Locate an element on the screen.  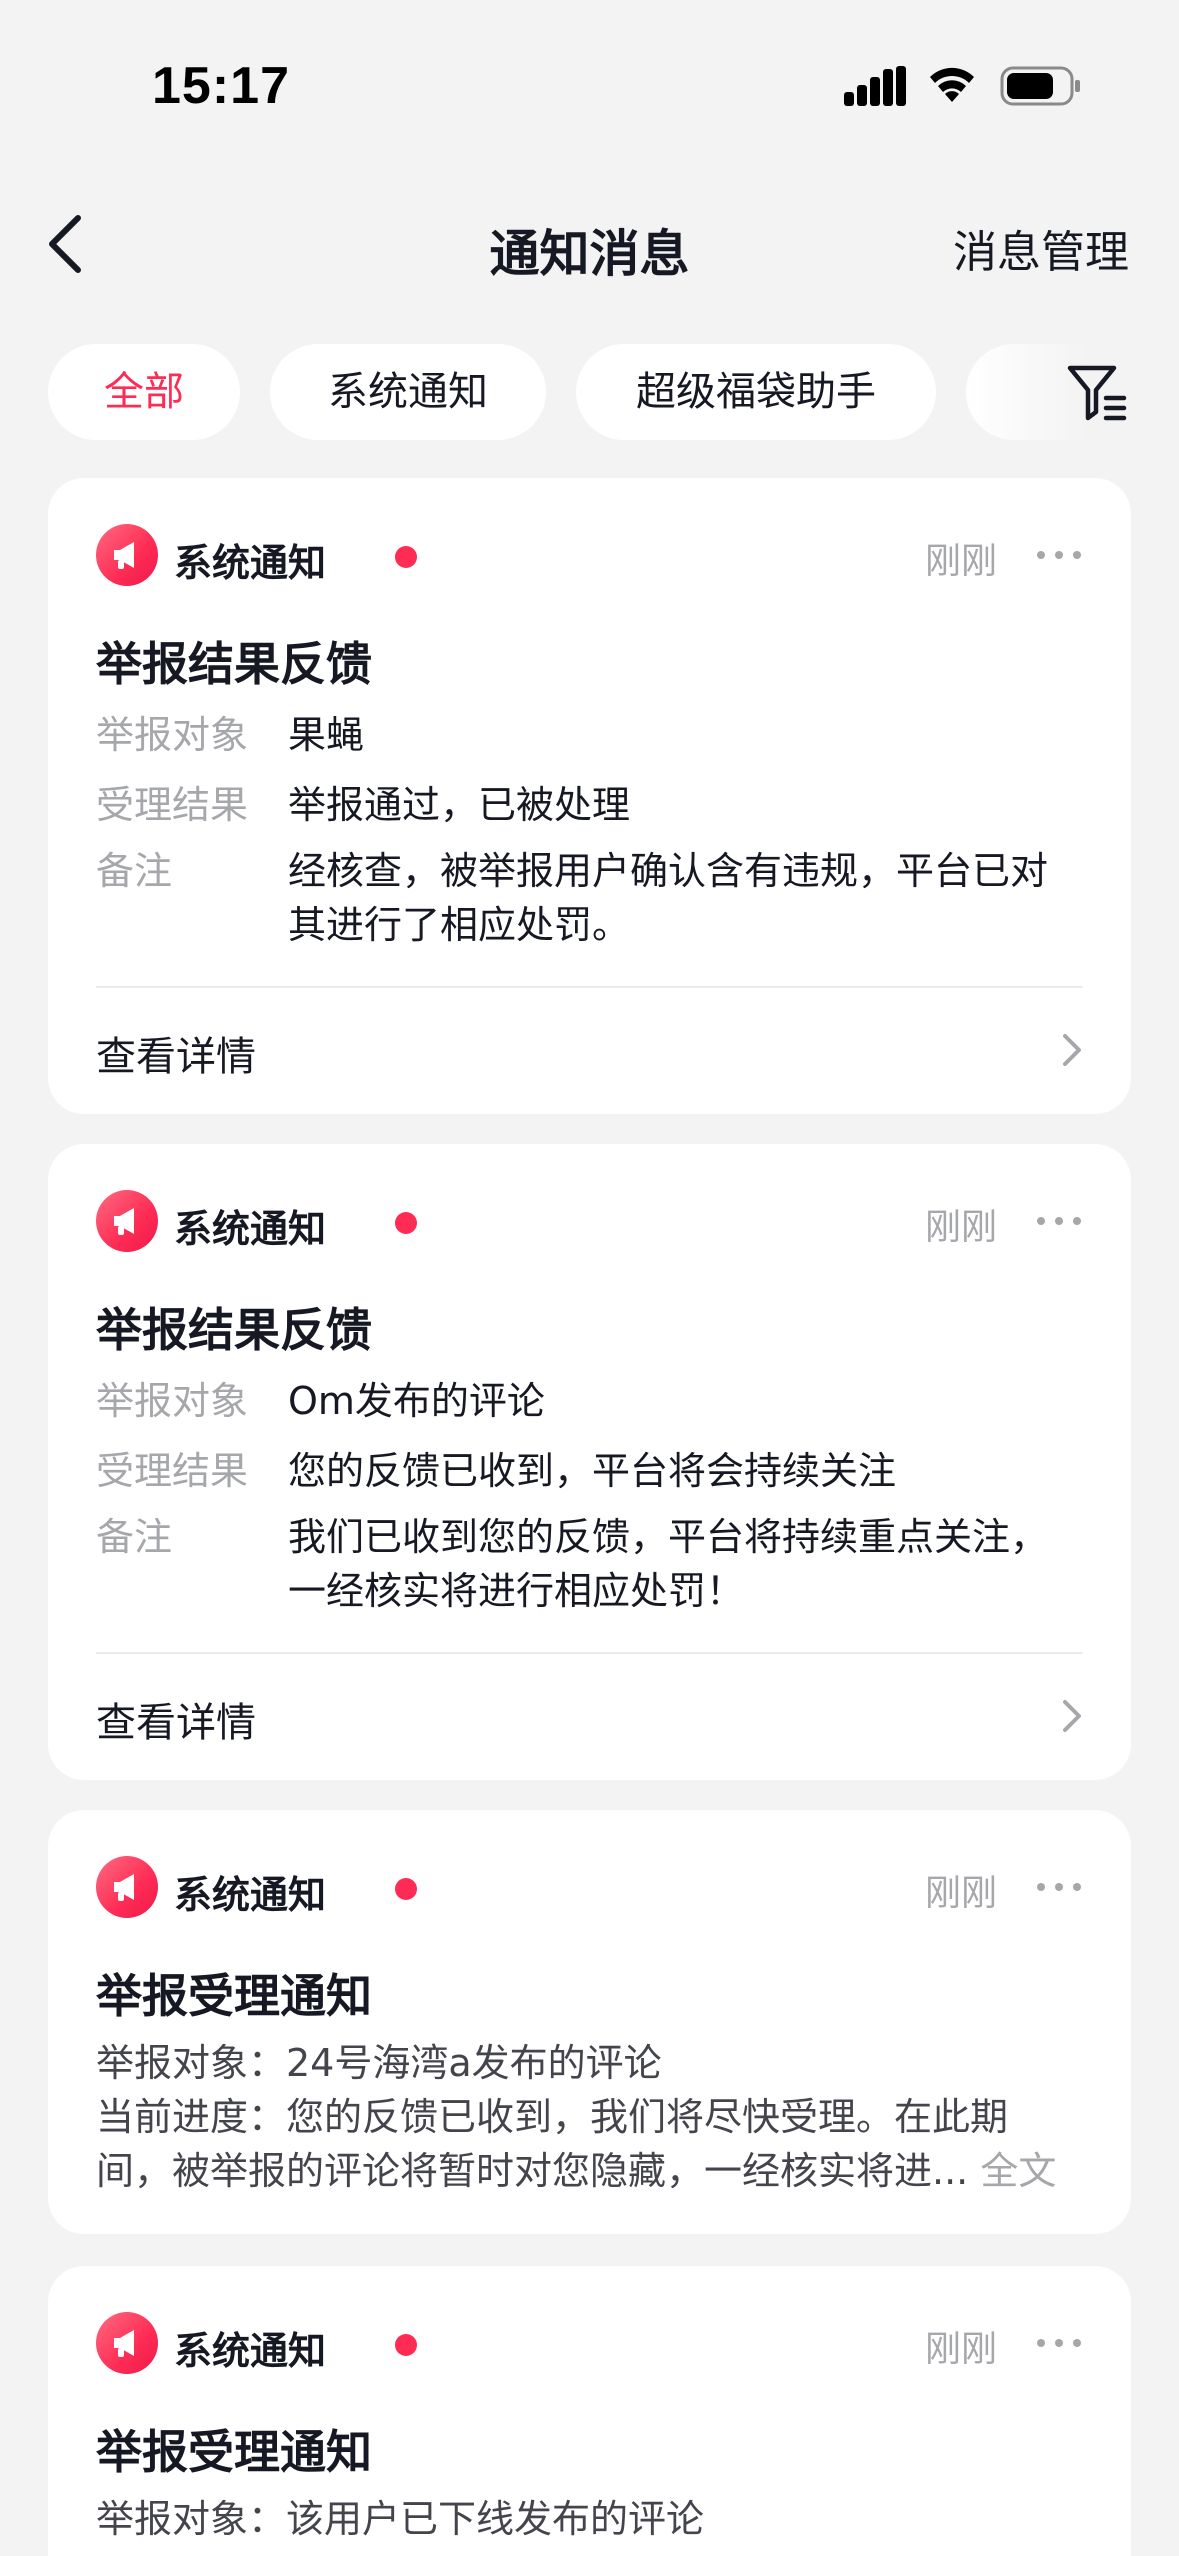
field-value: 我们已收到您的反馈，平台将持续重点关注，一经核实将进行相应处罚！ is located at coordinates (668, 1564).